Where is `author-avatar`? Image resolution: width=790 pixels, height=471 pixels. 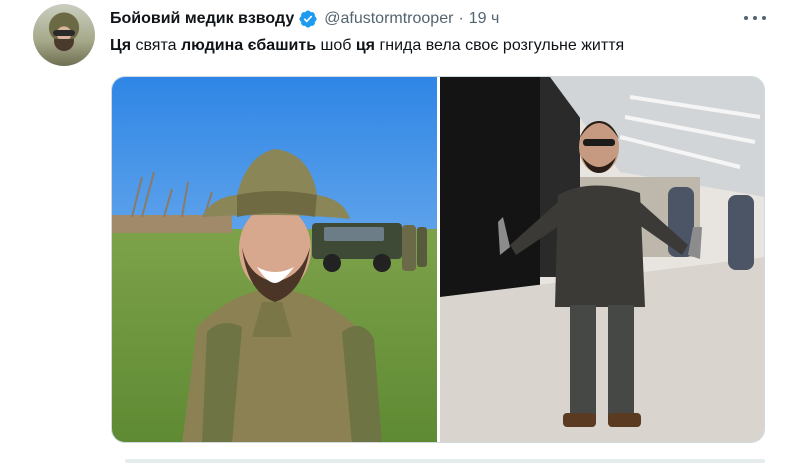
author-avatar is located at coordinates (64, 35).